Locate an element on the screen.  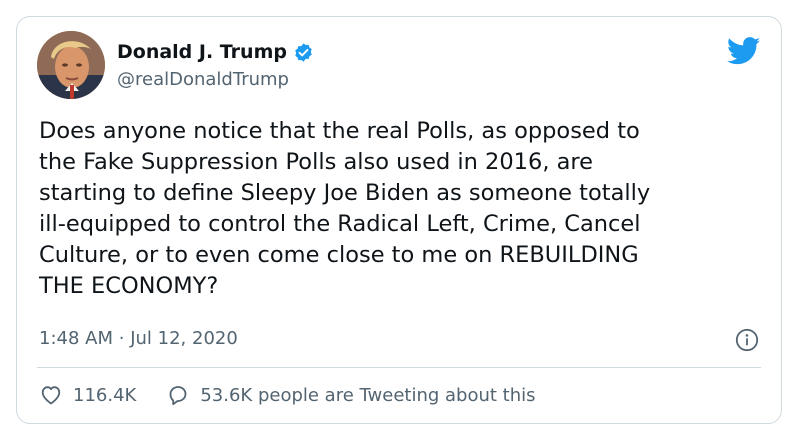
avatar-photo is located at coordinates (71, 65).